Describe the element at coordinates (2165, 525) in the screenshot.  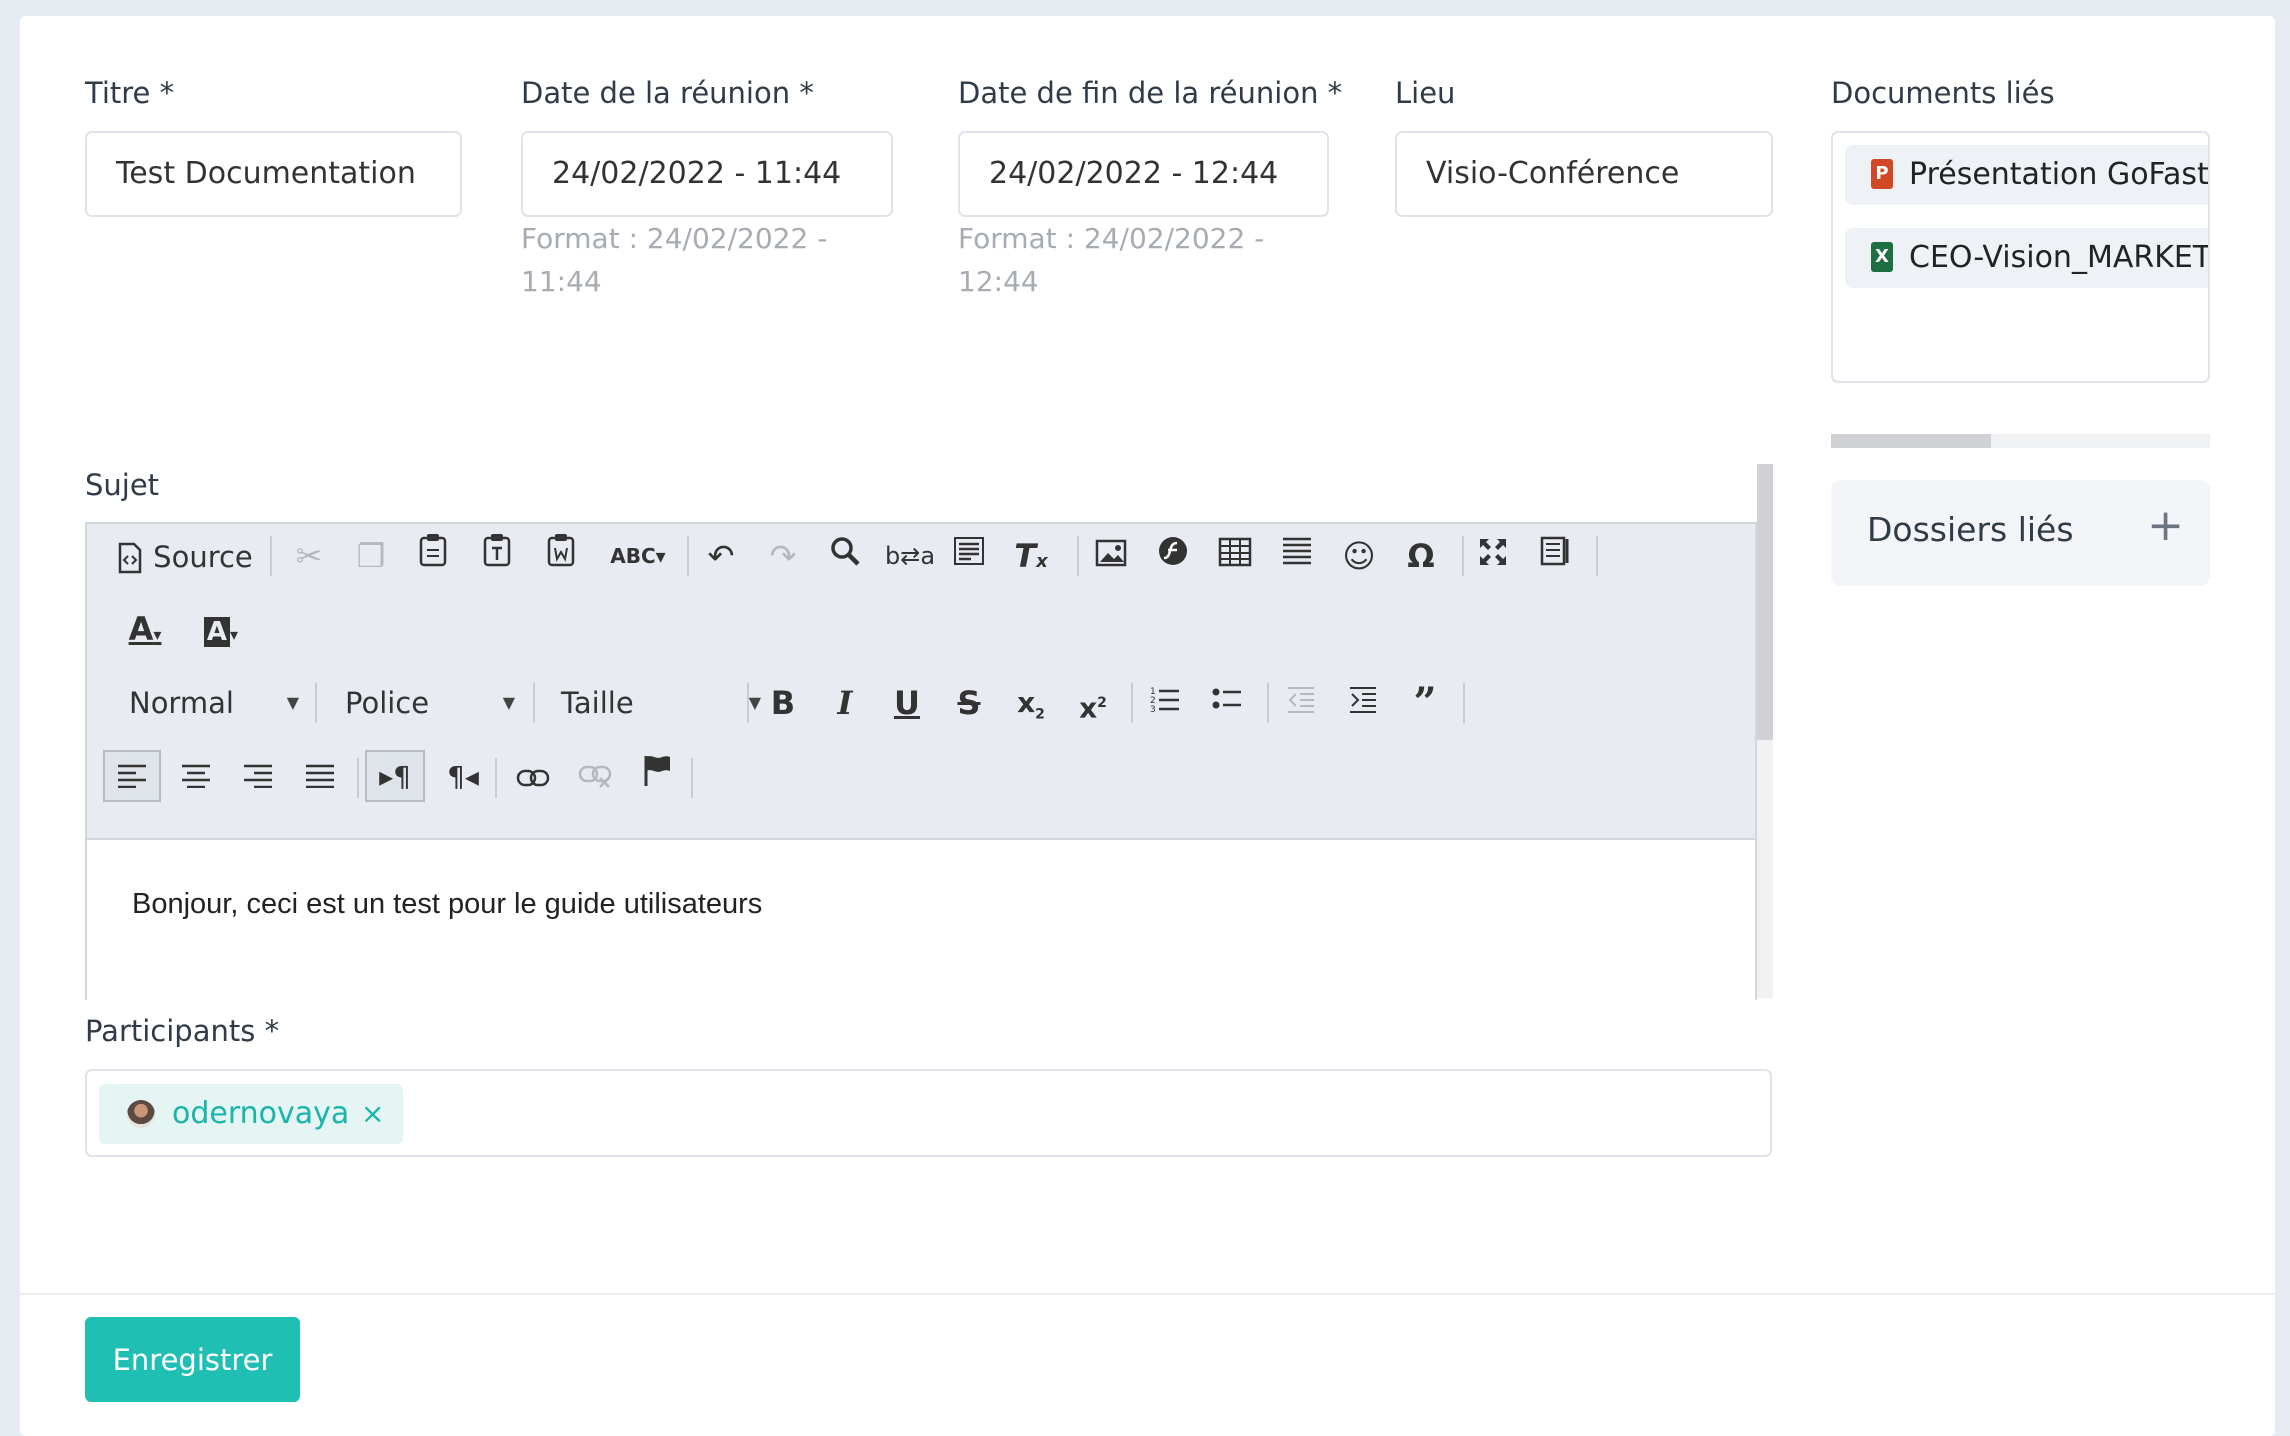
I see `add-folder-icon: +` at that location.